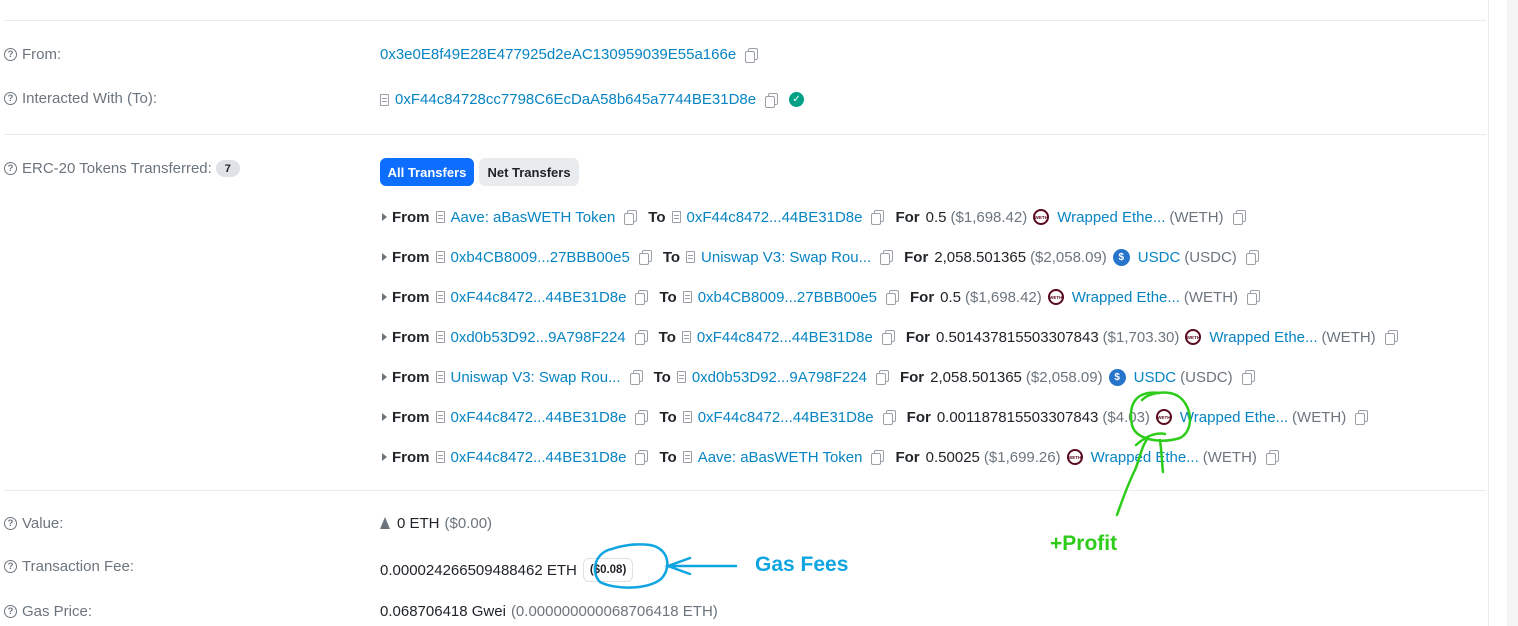 The image size is (1518, 626). Describe the element at coordinates (1017, 417) in the screenshot. I see `transfer-amount: 0.001187815503307843` at that location.